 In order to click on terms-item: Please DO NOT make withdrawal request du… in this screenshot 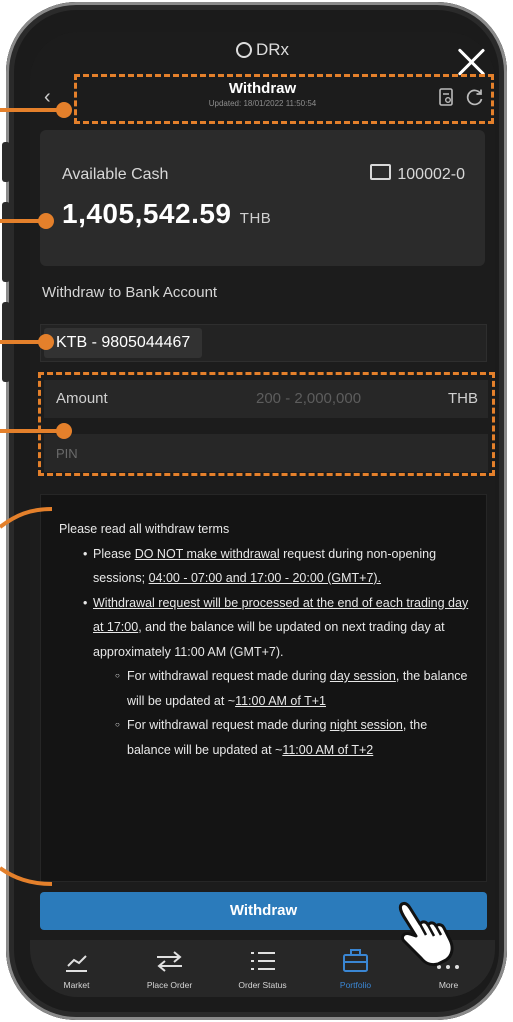, I will do `click(276, 566)`.